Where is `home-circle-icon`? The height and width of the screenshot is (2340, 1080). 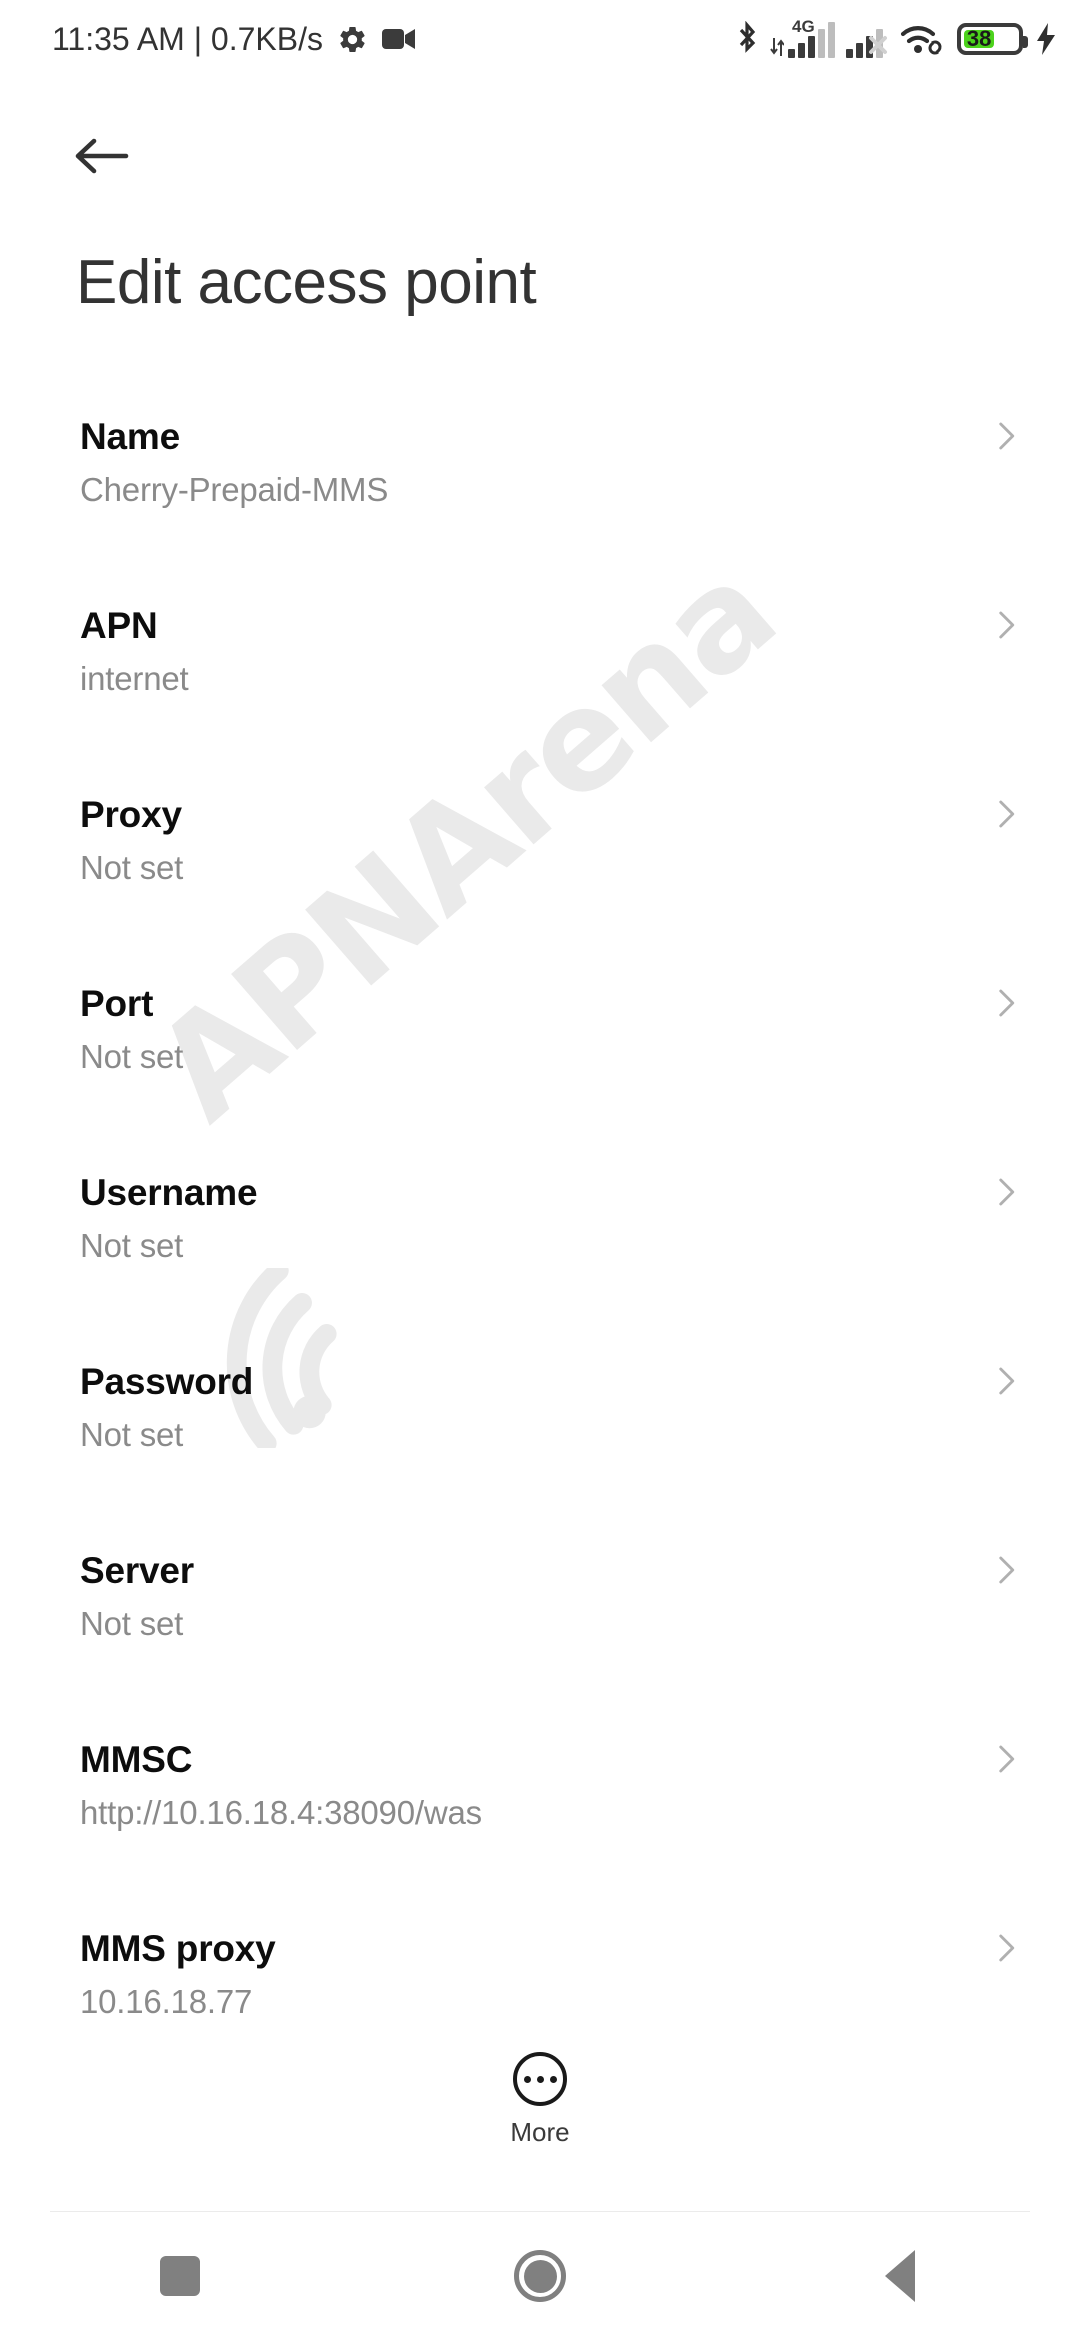
home-circle-icon is located at coordinates (540, 2276).